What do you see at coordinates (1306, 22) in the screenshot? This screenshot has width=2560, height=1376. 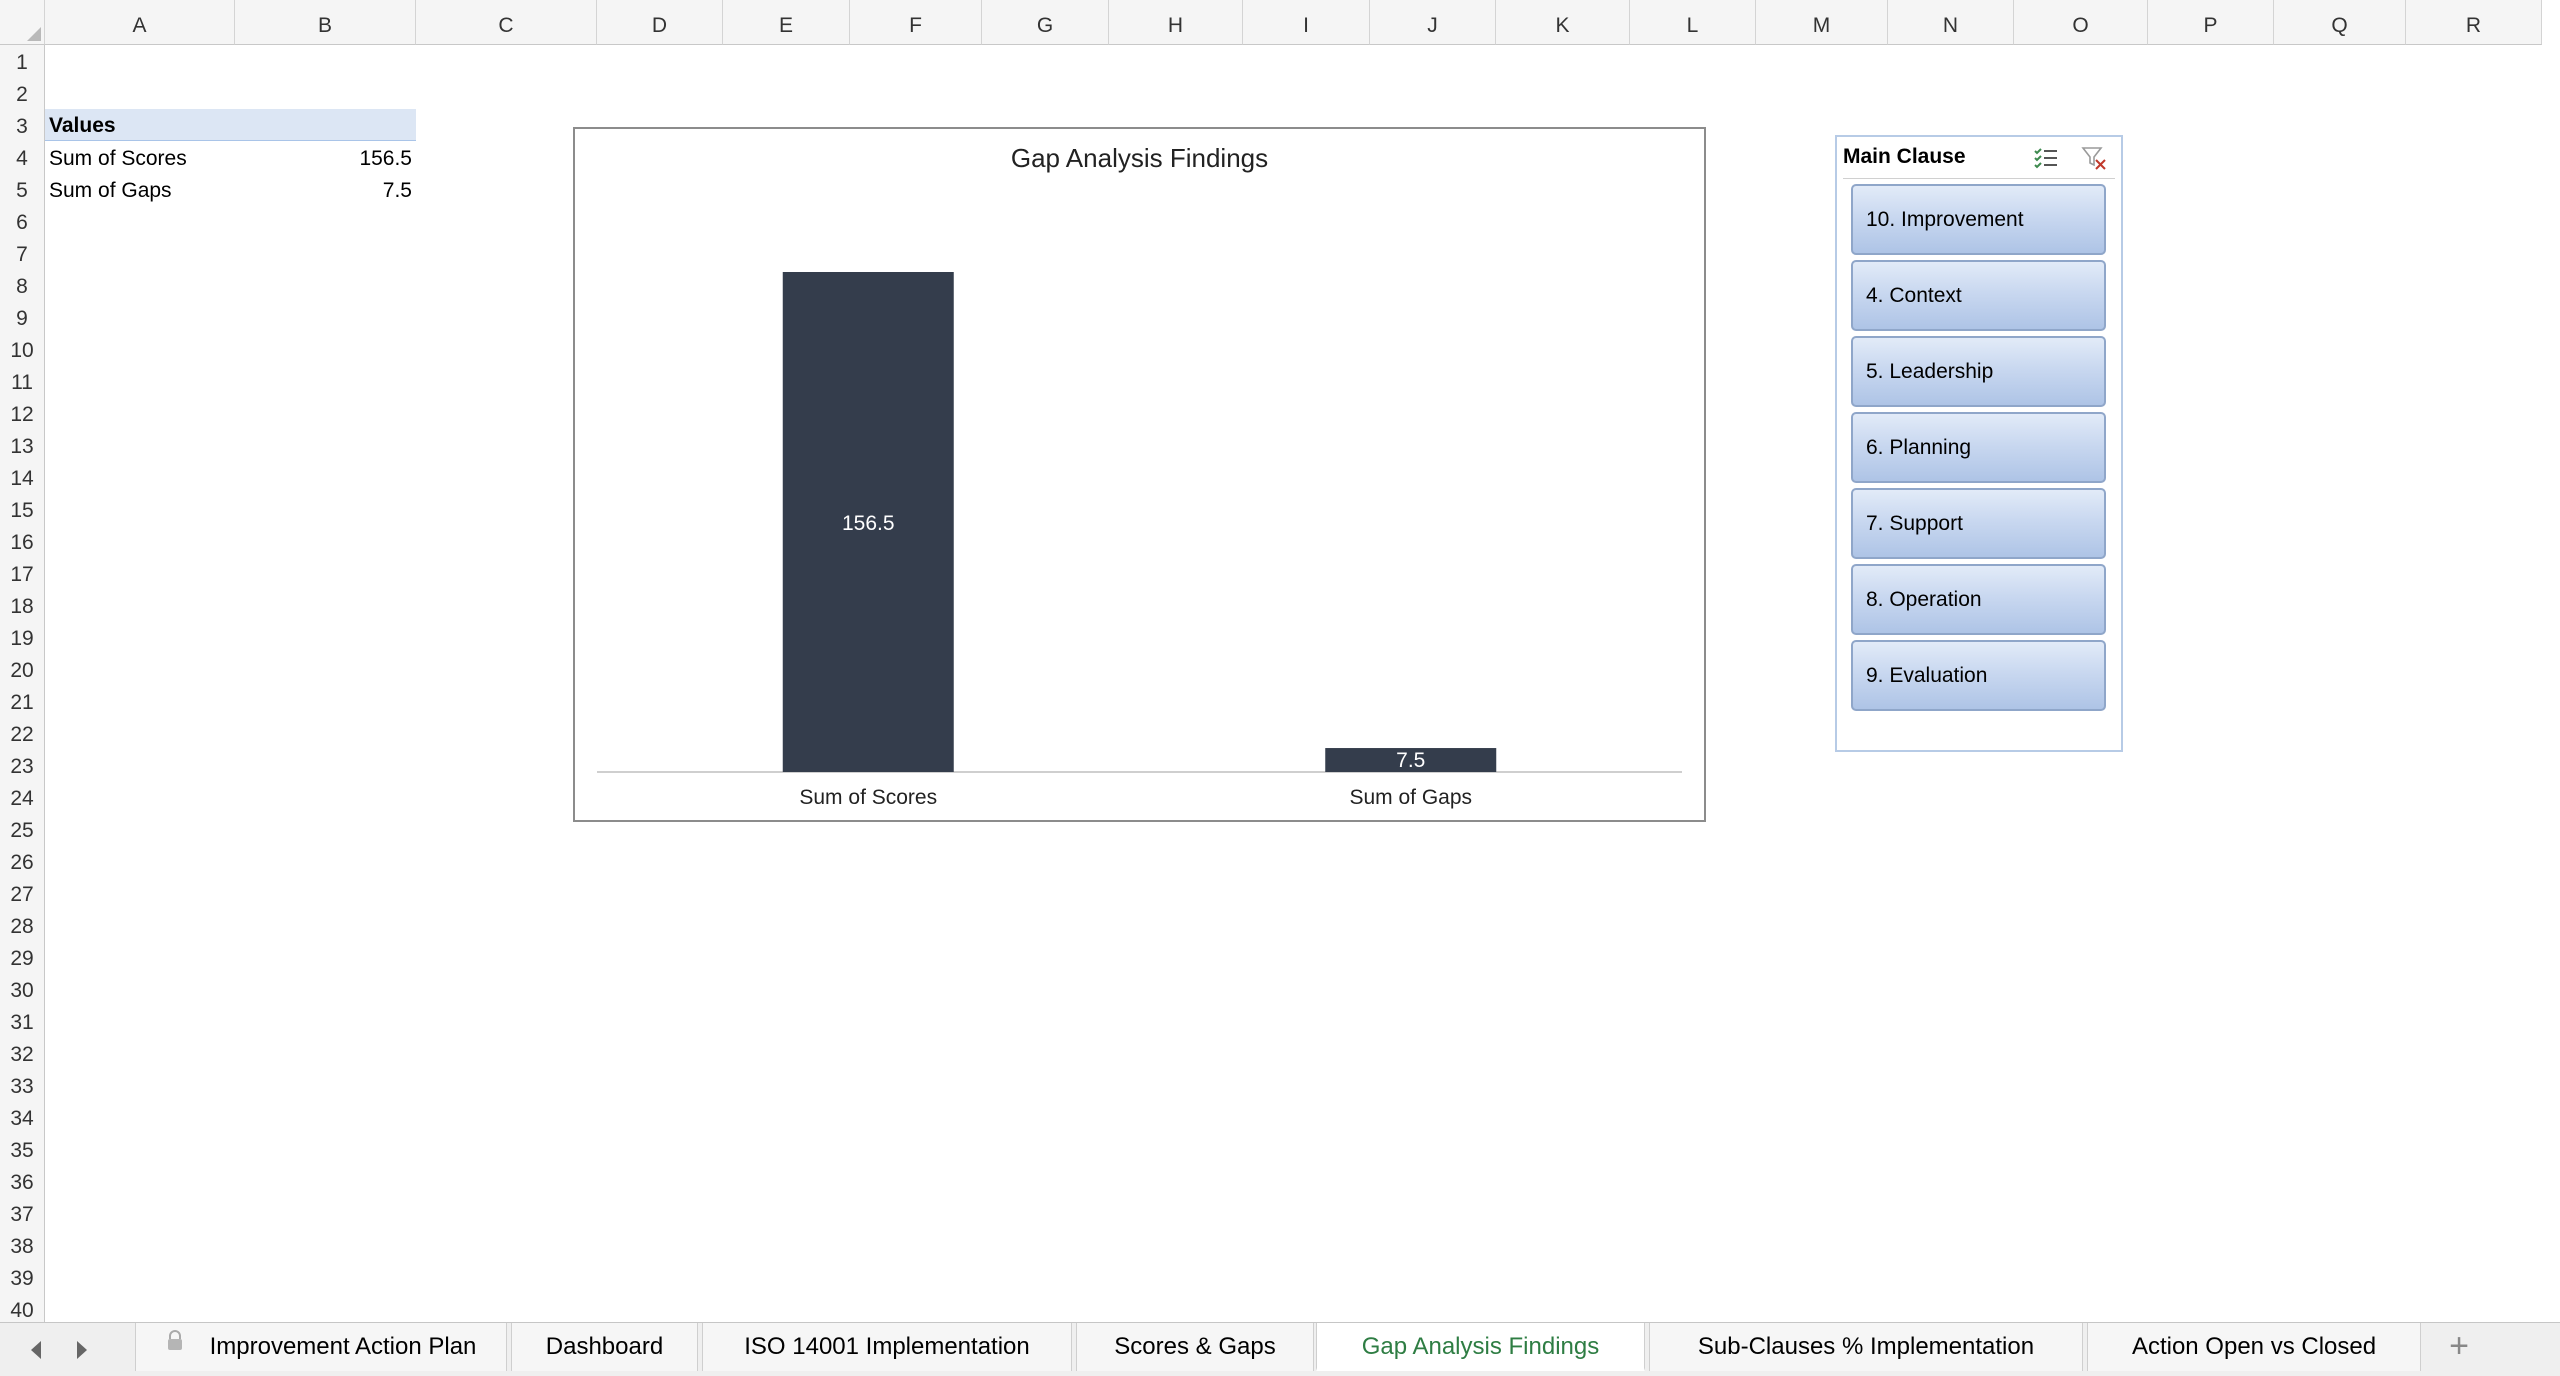 I see `column-header: I` at bounding box center [1306, 22].